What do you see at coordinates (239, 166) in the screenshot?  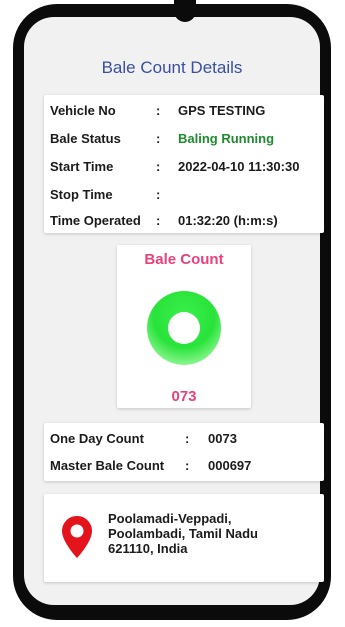 I see `detail-value: 2022-04-10 11:30:30` at bounding box center [239, 166].